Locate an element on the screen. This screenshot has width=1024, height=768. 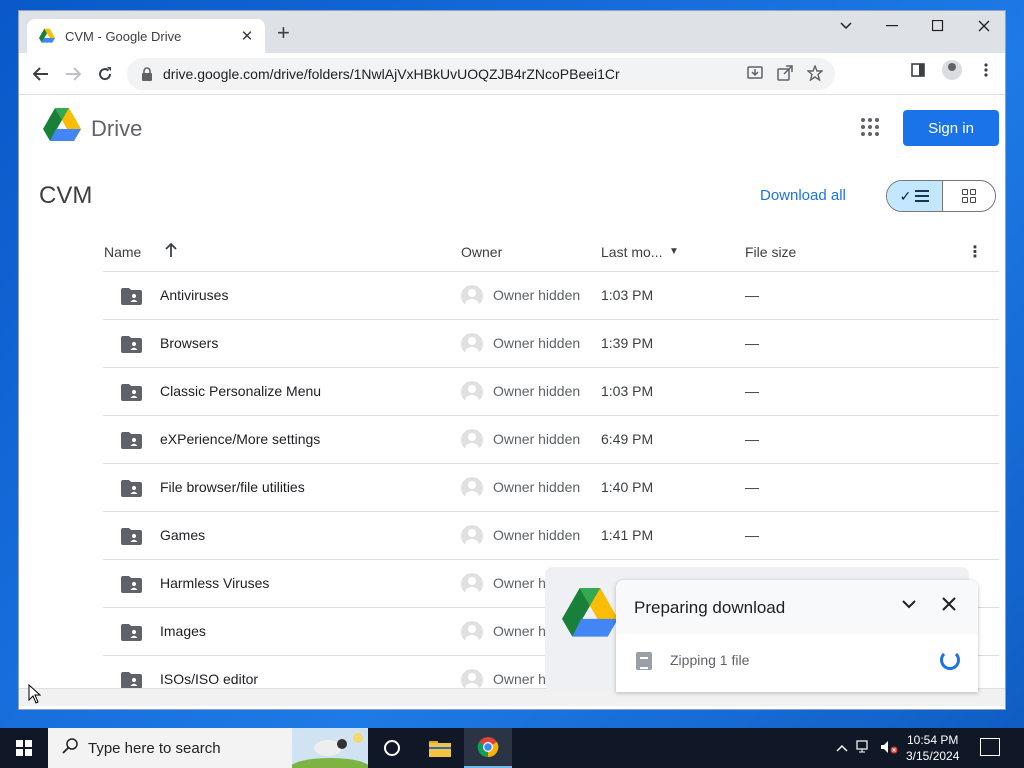
back-icon is located at coordinates (41, 74).